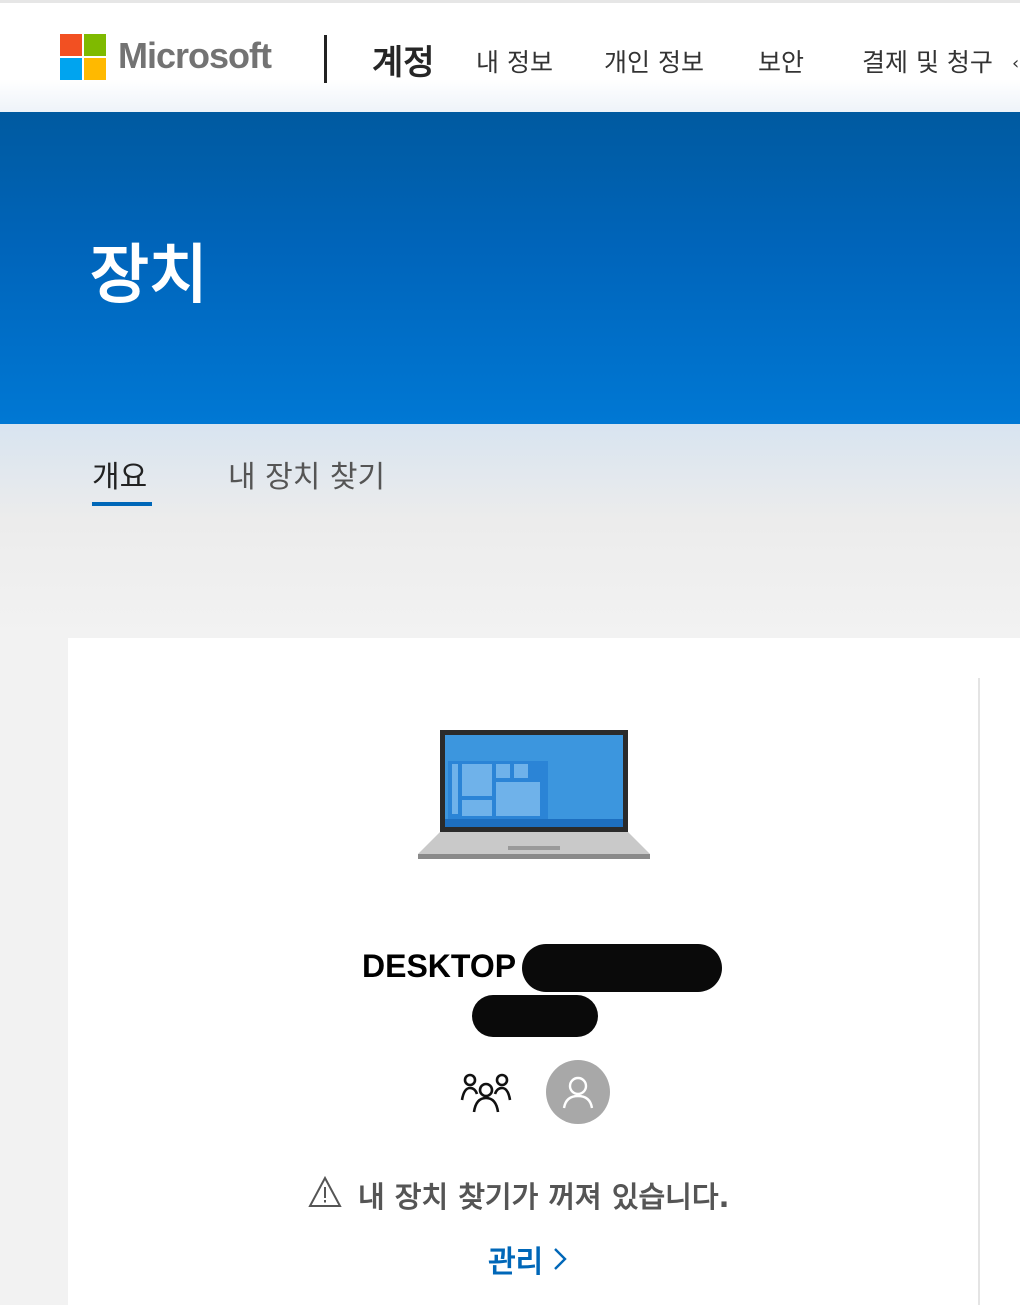 The width and height of the screenshot is (1020, 1305). What do you see at coordinates (325, 1191) in the screenshot?
I see `warning-icon` at bounding box center [325, 1191].